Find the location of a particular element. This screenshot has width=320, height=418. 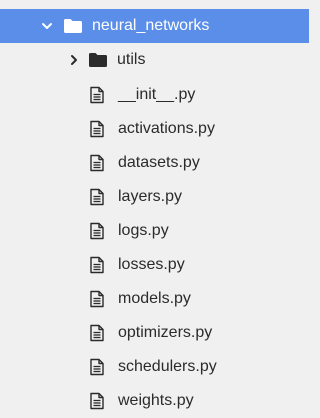

tree-item-file: models.py is located at coordinates (154, 299).